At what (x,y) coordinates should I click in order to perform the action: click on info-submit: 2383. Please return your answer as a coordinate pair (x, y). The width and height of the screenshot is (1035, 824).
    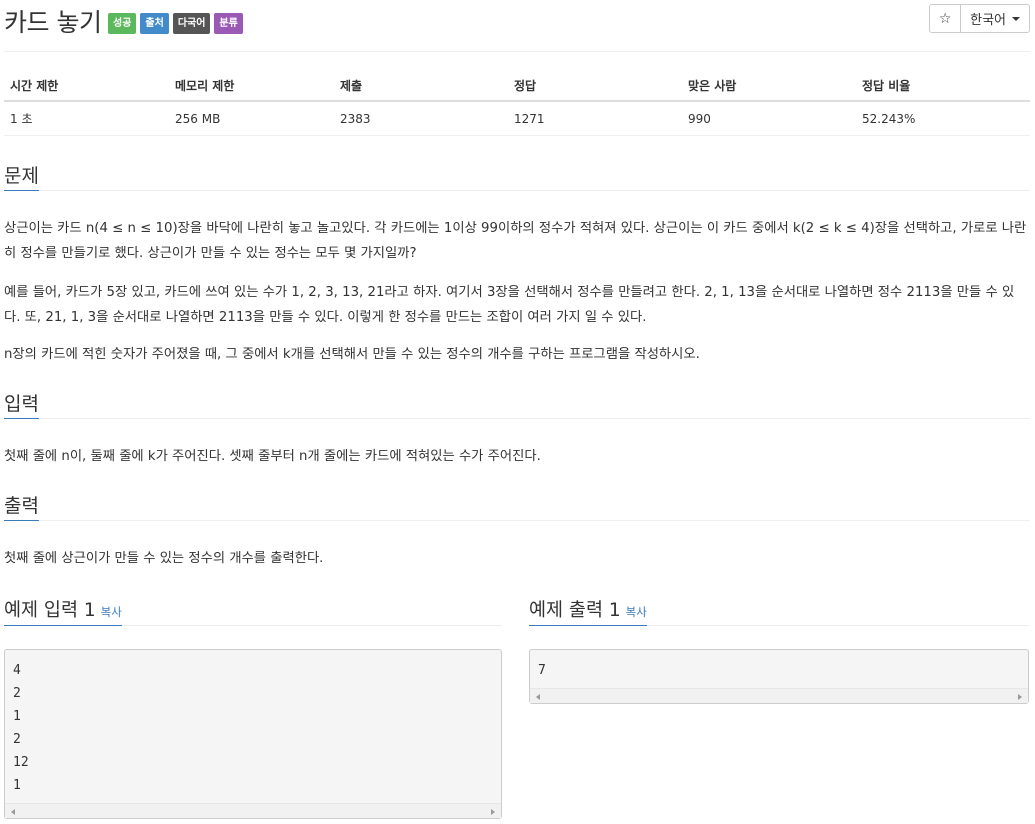
    Looking at the image, I should click on (421, 118).